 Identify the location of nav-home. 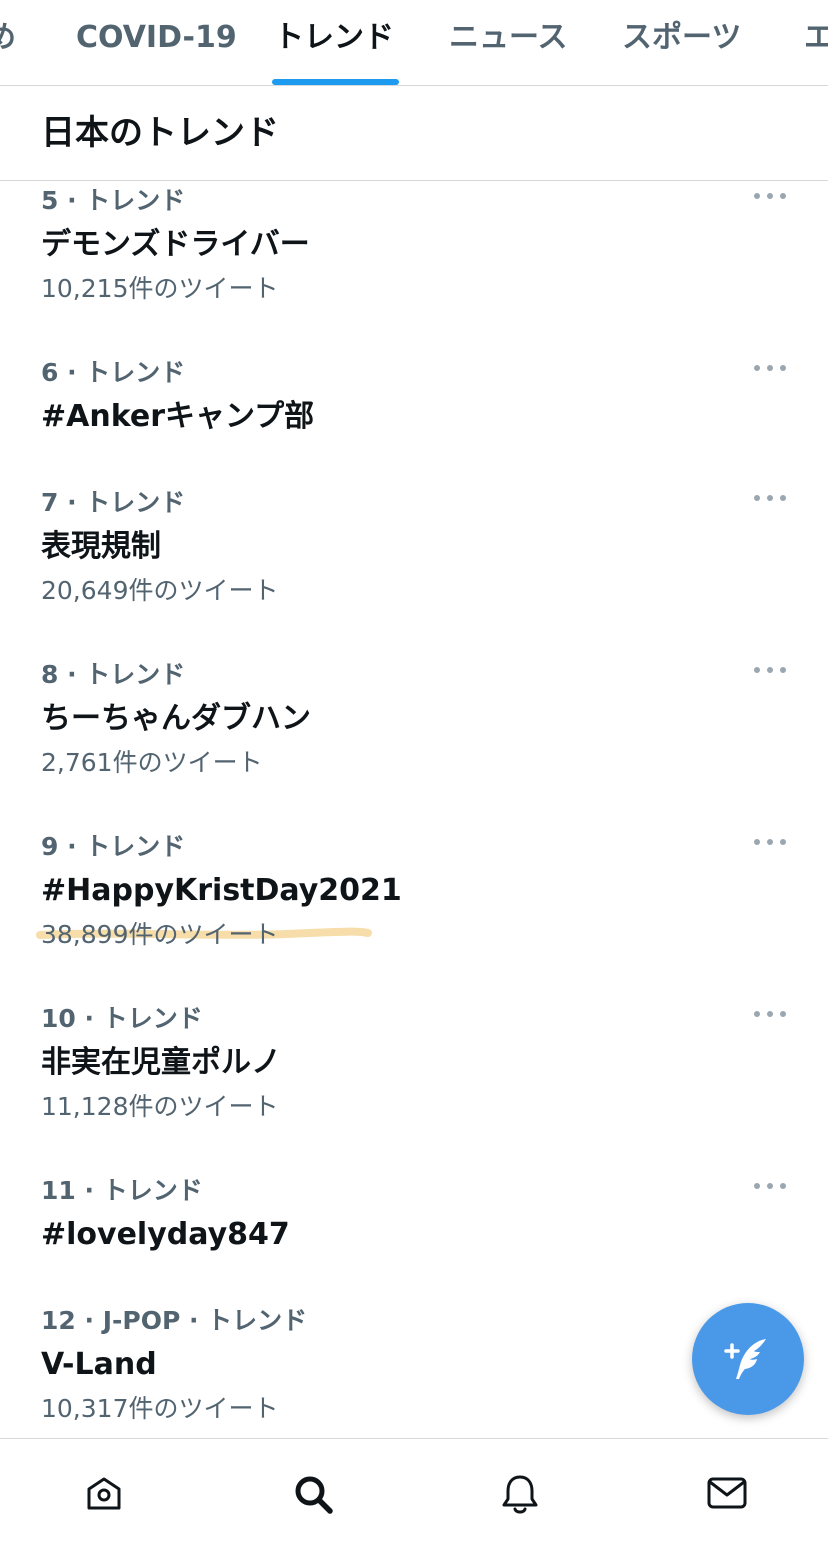
(104, 1493).